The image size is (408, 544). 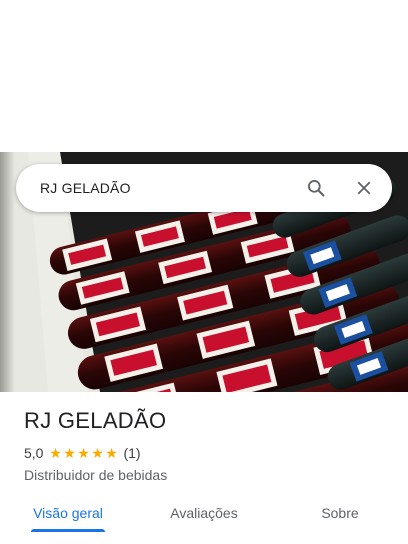 I want to click on search-bar: RJ GELADÃO, so click(x=204, y=188).